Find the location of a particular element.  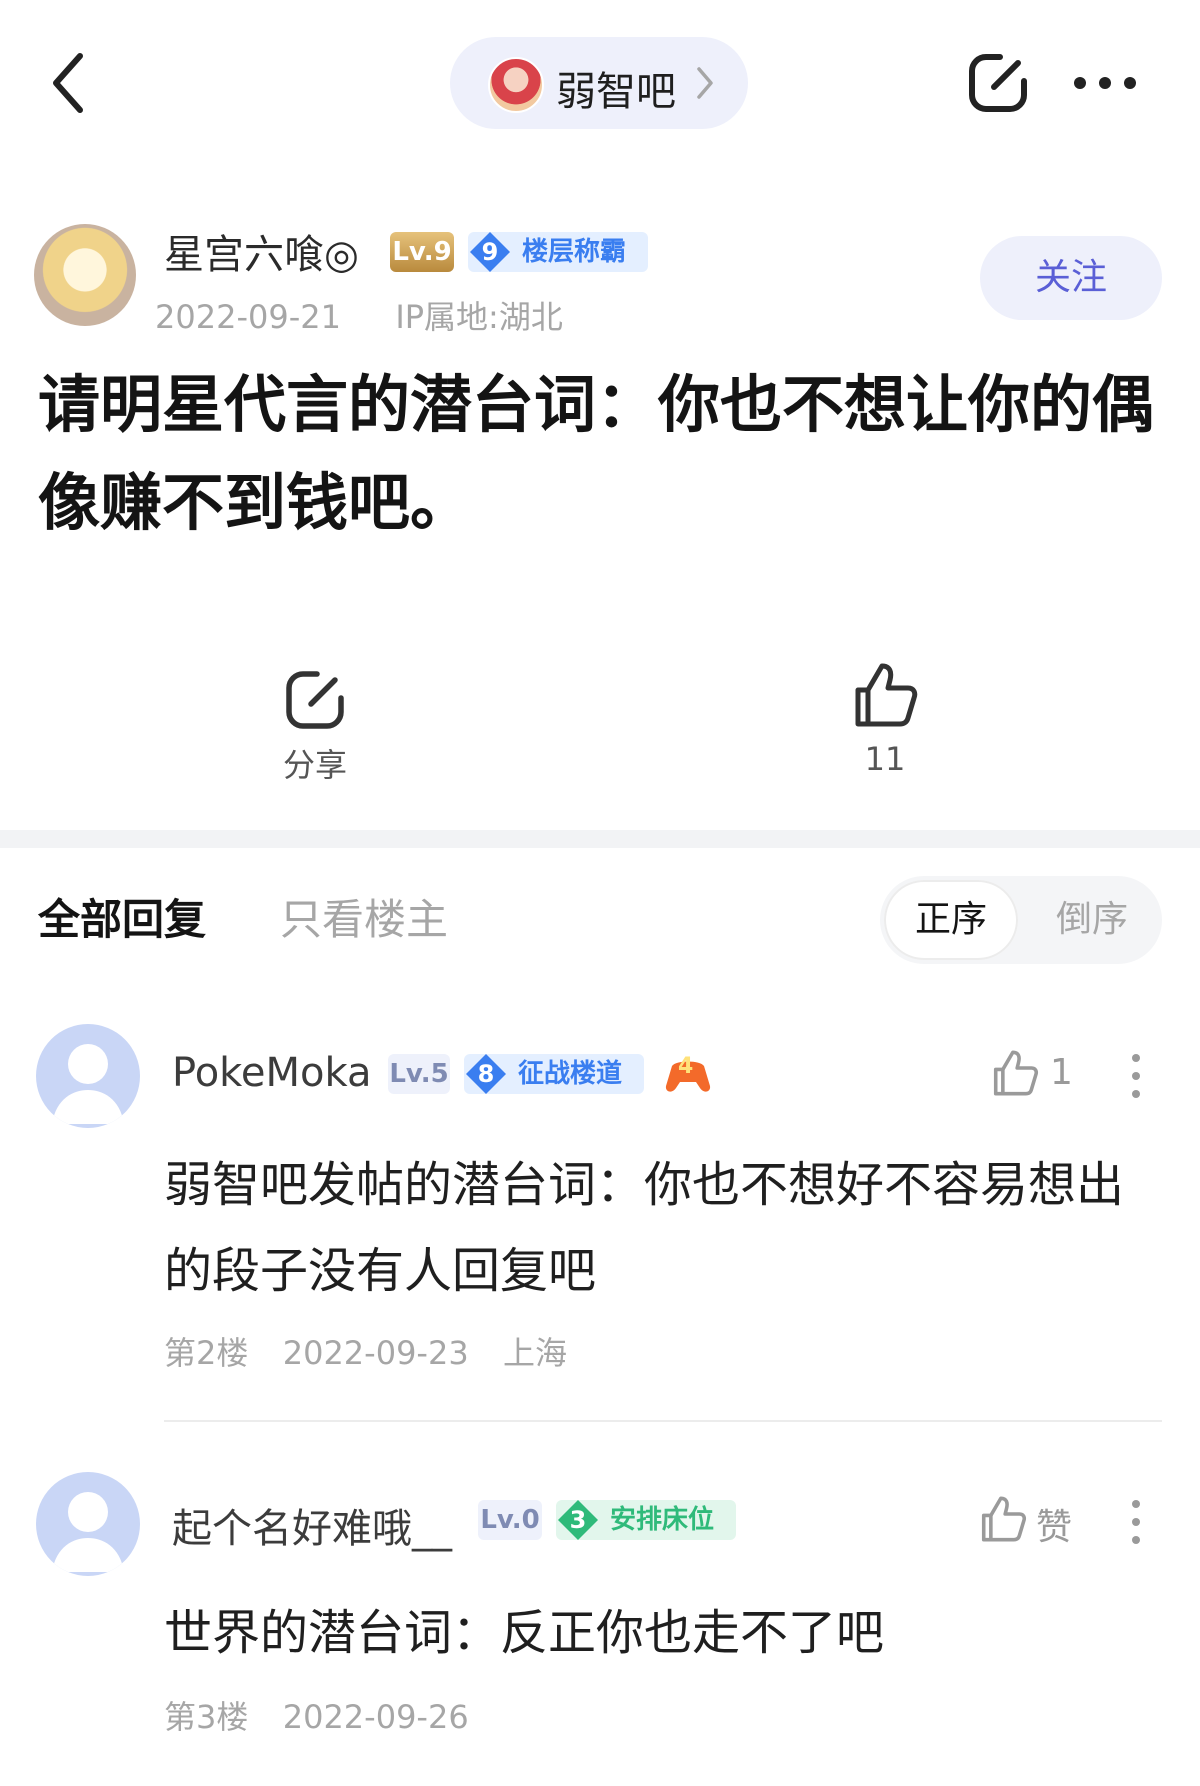

author-honor-title: 楼层称霸 is located at coordinates (574, 252).